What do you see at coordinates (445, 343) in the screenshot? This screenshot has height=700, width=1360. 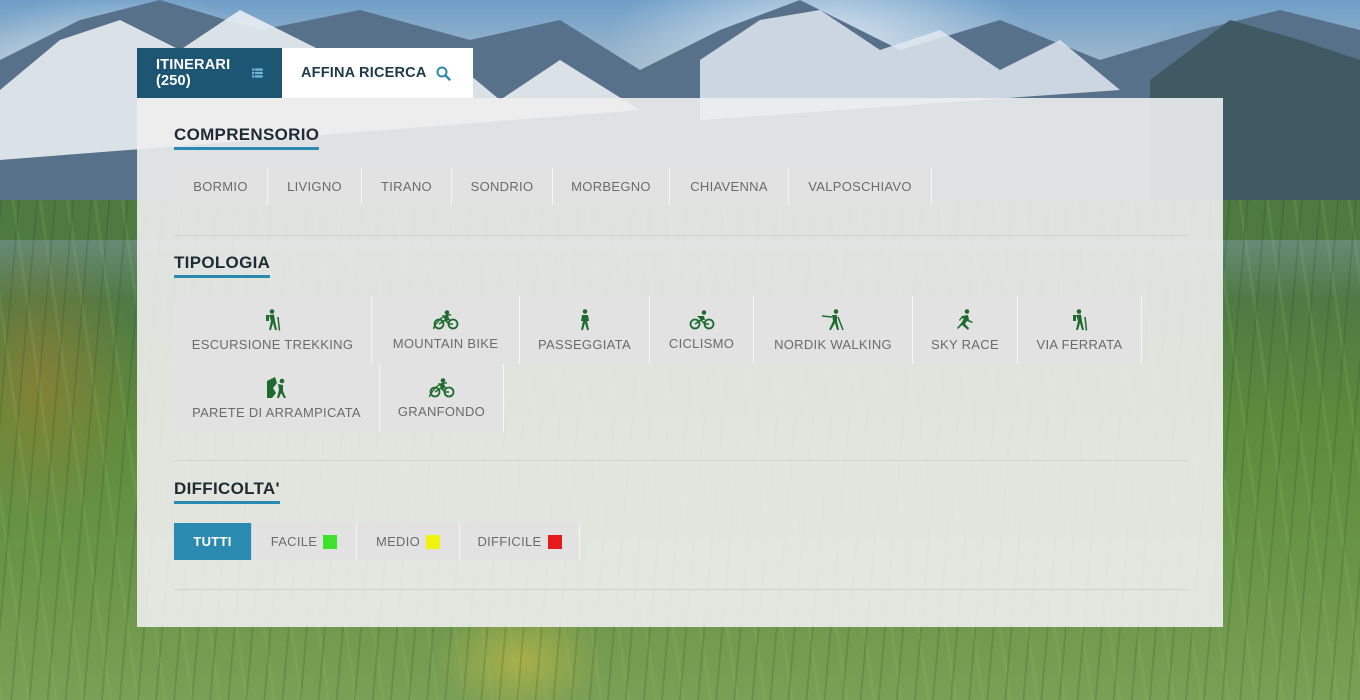 I see `tipologia-label: MOUNTAIN BIKE` at bounding box center [445, 343].